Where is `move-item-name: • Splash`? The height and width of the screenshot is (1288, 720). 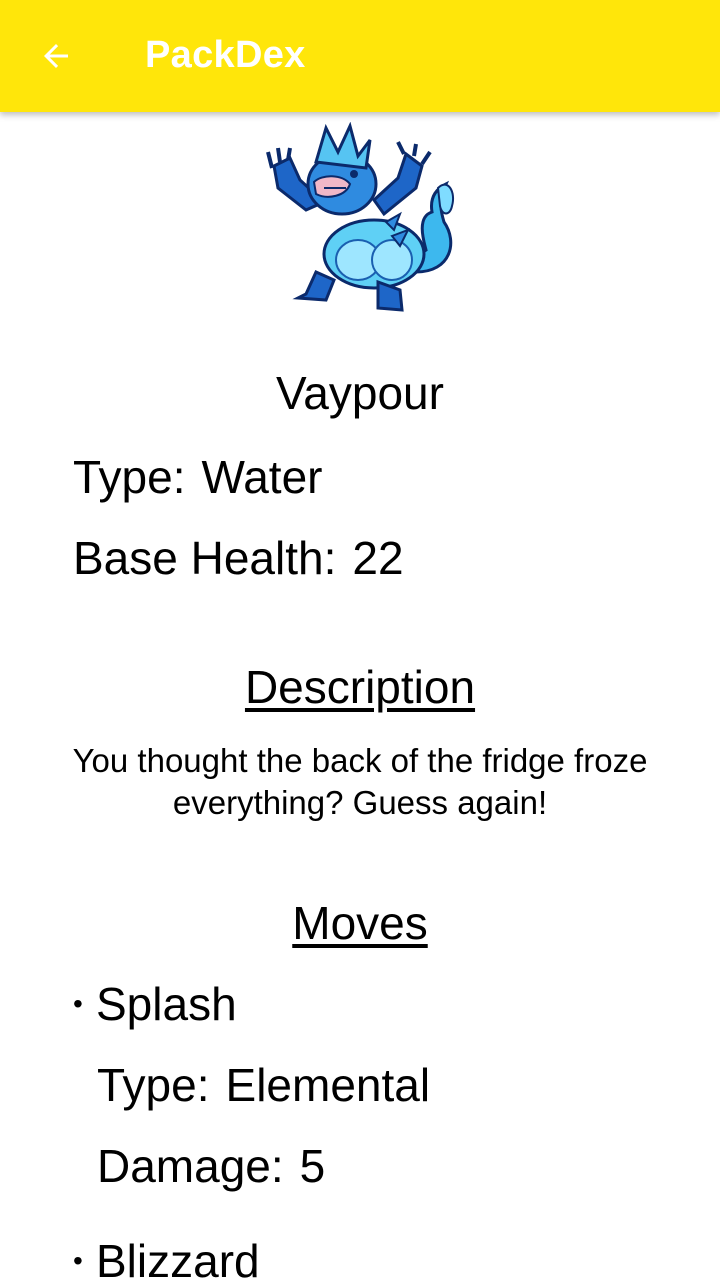
move-item-name: • Splash is located at coordinates (155, 1004).